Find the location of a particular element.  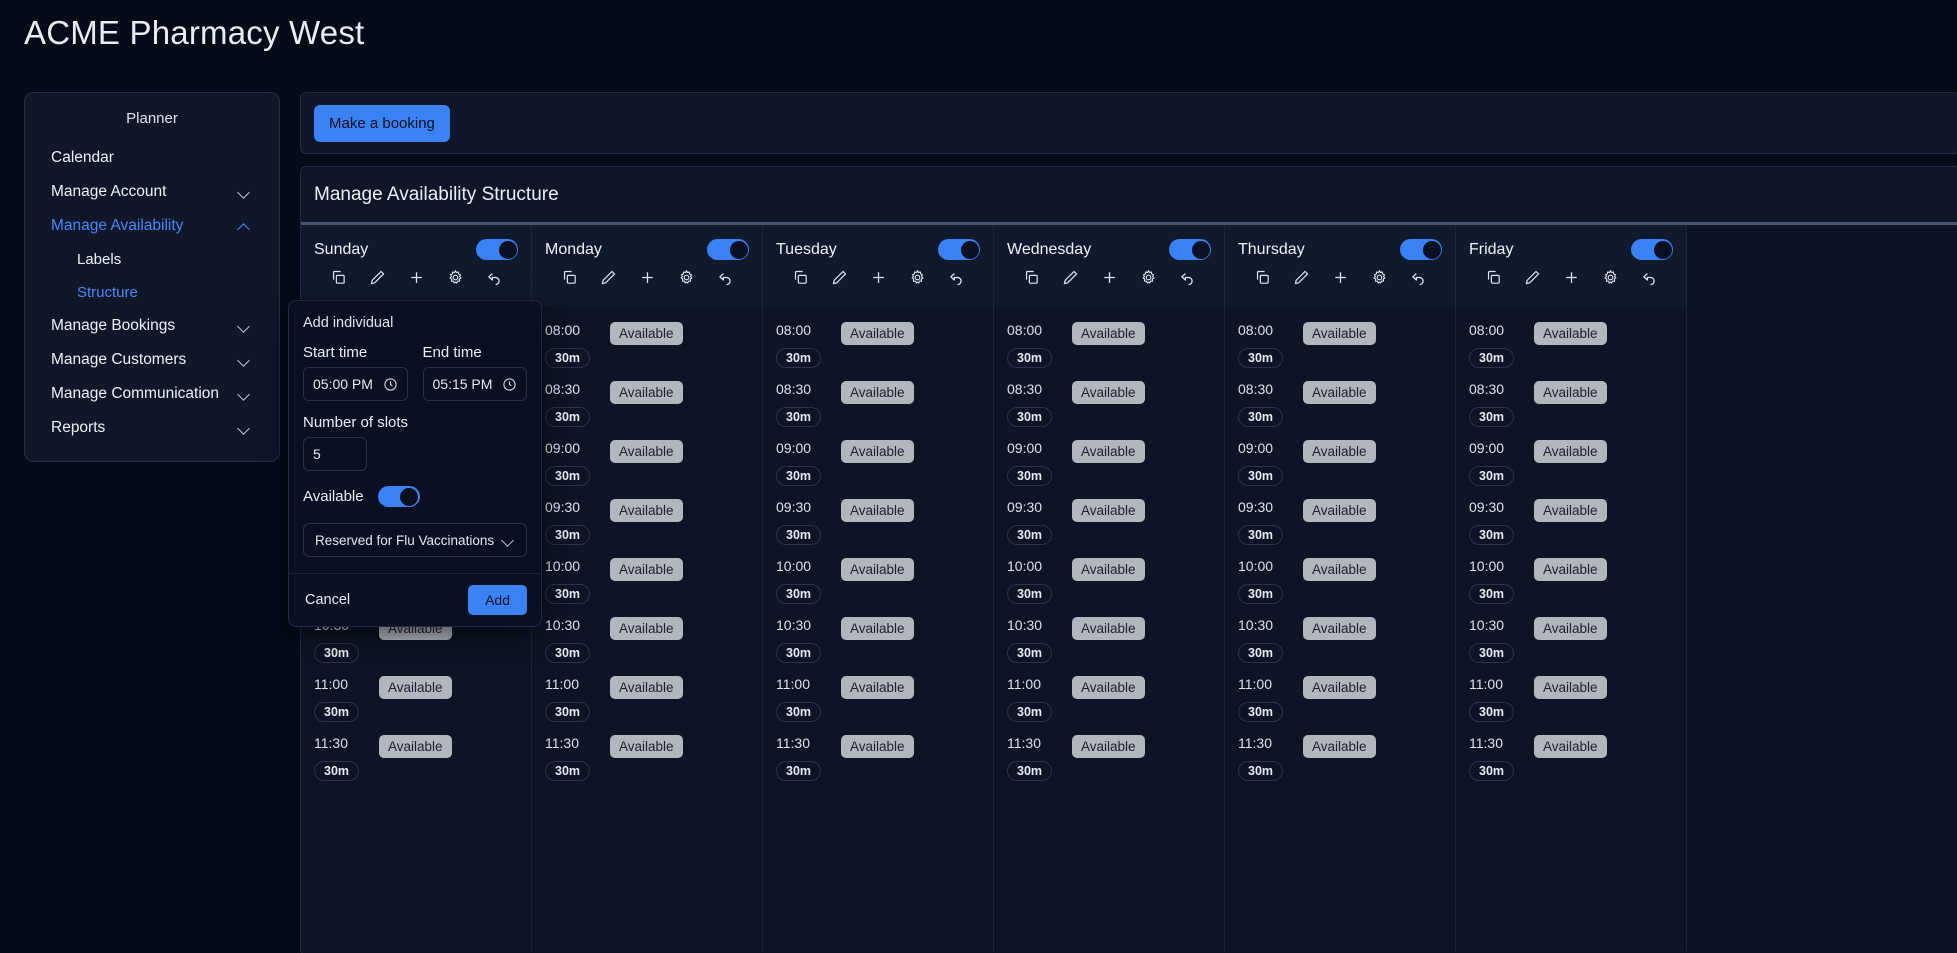

sidebar-item-structure: Structure is located at coordinates (152, 292).